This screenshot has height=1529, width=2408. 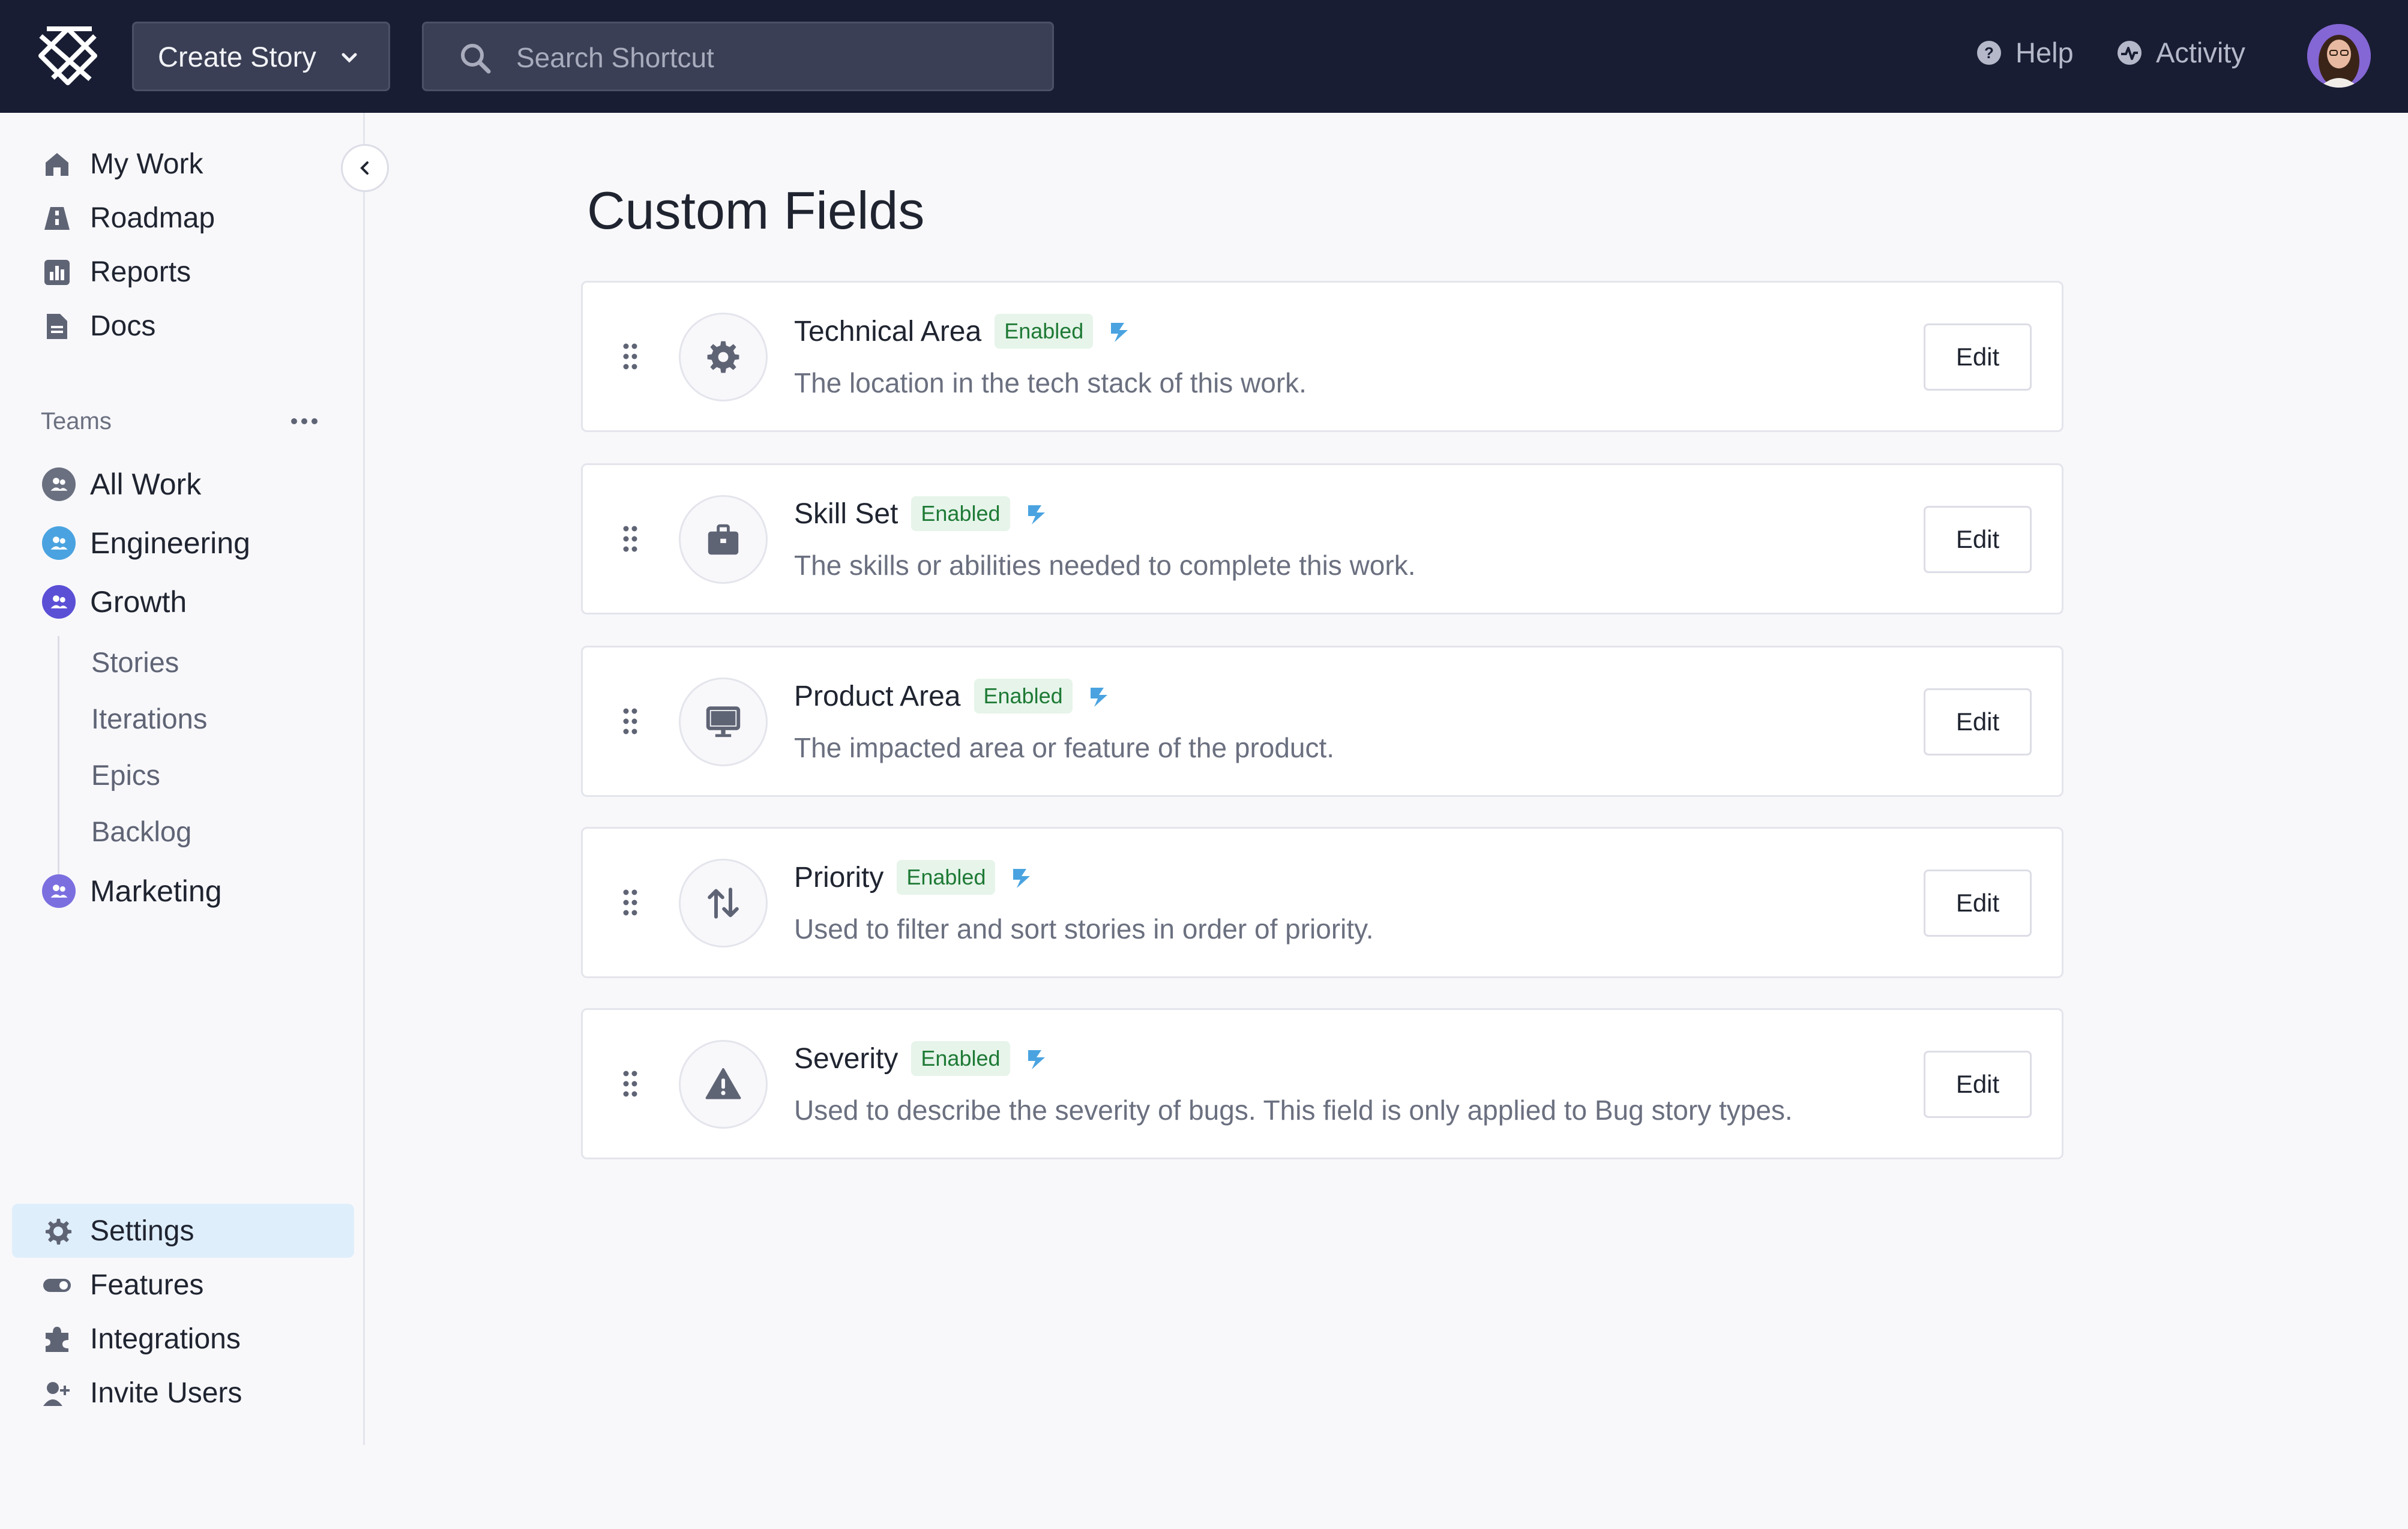 I want to click on sidebar-item-integrations: Integrations, so click(x=141, y=1339).